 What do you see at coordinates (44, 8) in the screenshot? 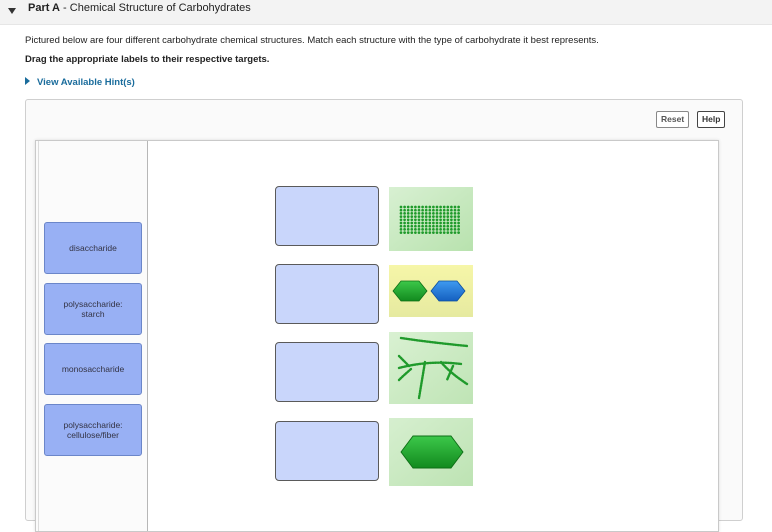
I see `part-label: Part A` at bounding box center [44, 8].